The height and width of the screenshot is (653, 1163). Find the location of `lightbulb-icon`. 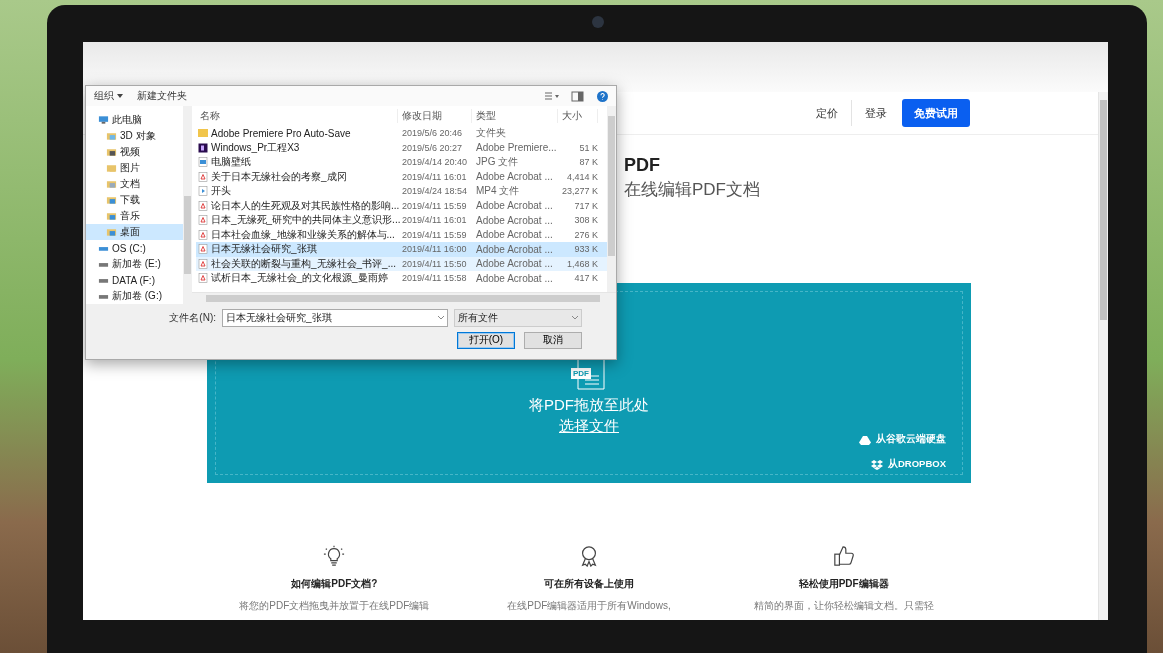

lightbulb-icon is located at coordinates (334, 556).